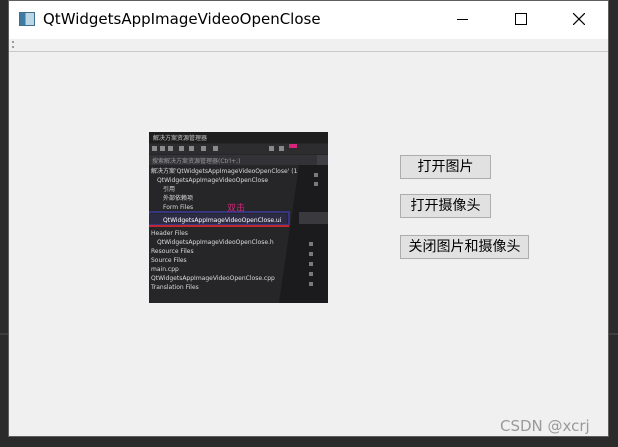 This screenshot has height=447, width=618. I want to click on tree-item-4: Form Files, so click(178, 207).